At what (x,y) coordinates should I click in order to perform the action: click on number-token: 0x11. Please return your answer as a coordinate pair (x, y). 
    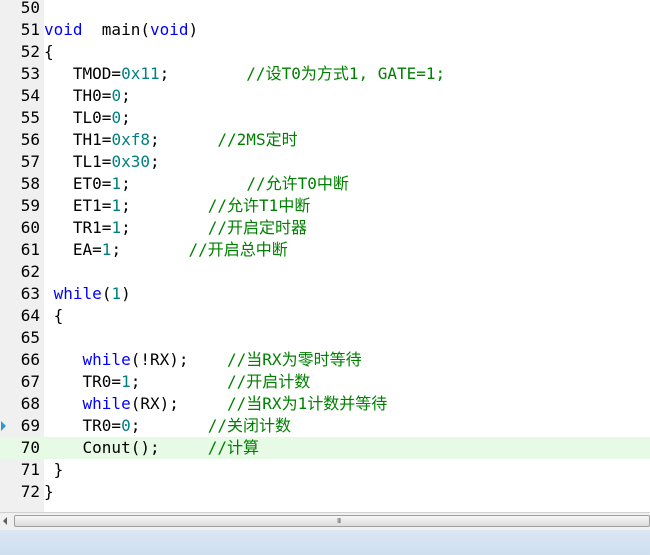
    Looking at the image, I should click on (140, 73).